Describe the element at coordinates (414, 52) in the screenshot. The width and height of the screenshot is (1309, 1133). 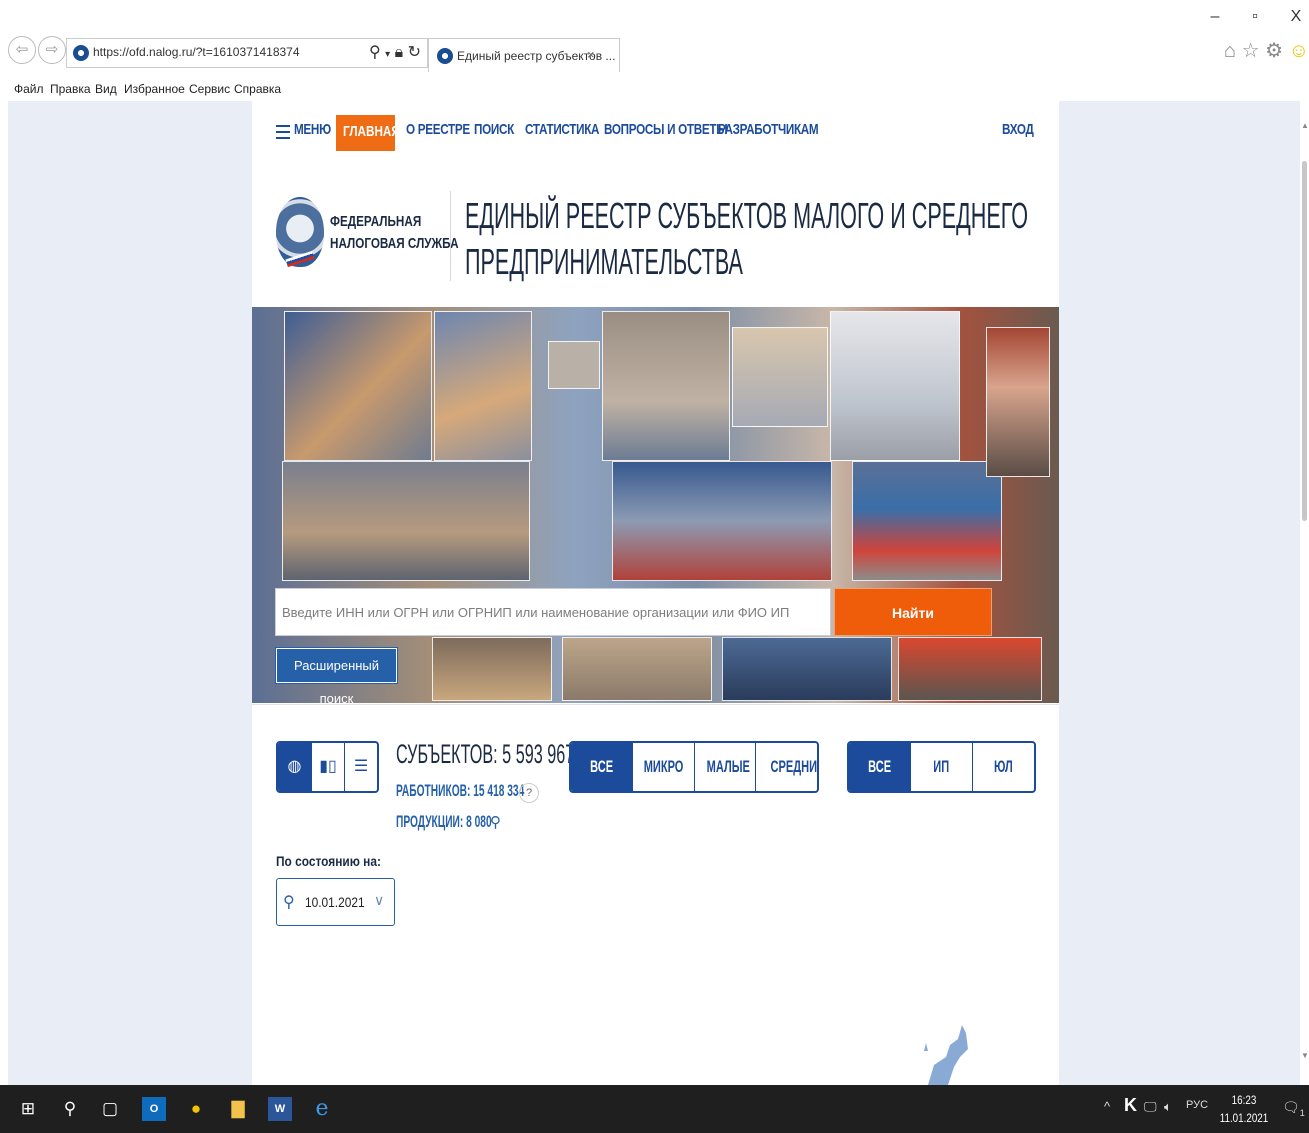
I see `refresh-icon: ↻` at that location.